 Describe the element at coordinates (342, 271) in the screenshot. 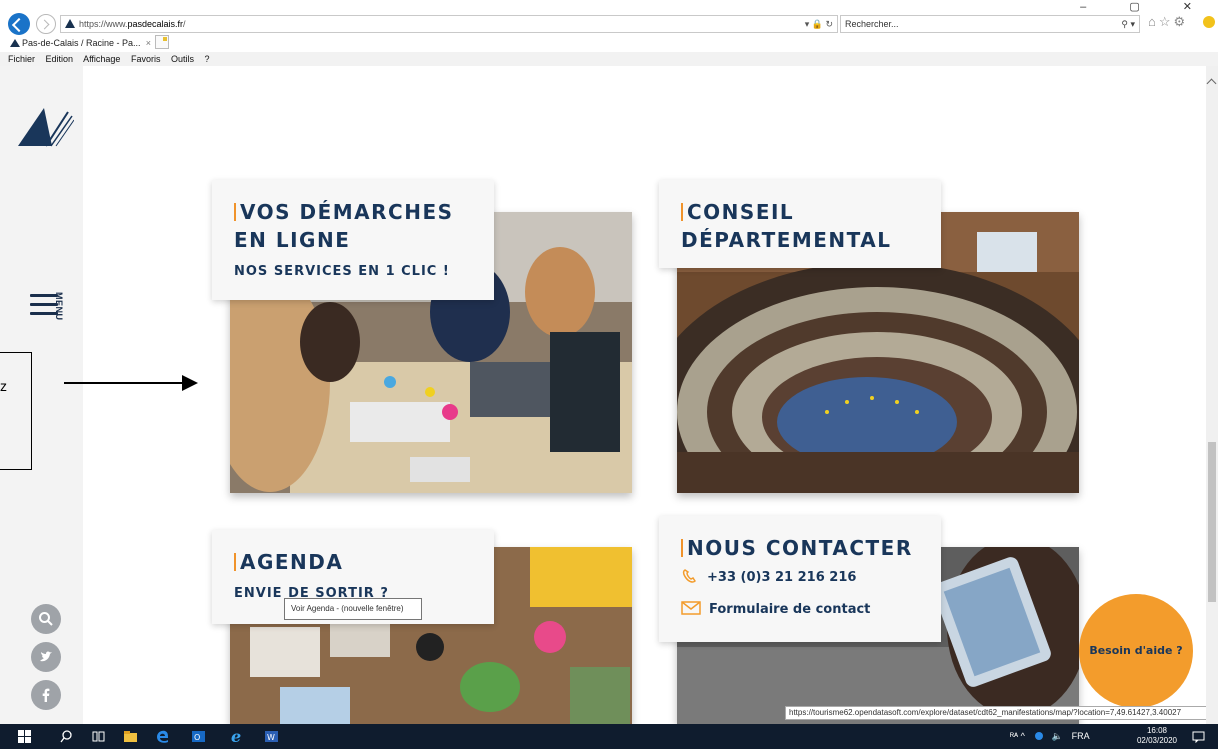

I see `demarches-subtitle: NOS SERVICES EN 1 CLIC !` at that location.